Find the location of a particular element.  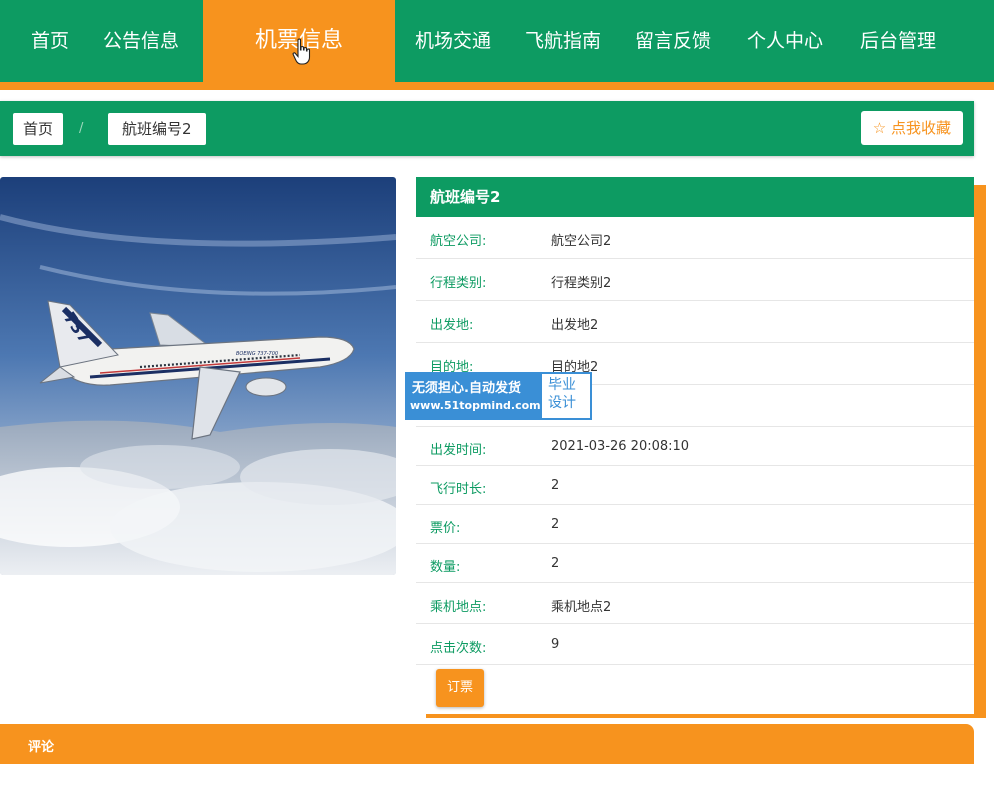

detail-row: 航空公司: 航空公司2 is located at coordinates (695, 238).